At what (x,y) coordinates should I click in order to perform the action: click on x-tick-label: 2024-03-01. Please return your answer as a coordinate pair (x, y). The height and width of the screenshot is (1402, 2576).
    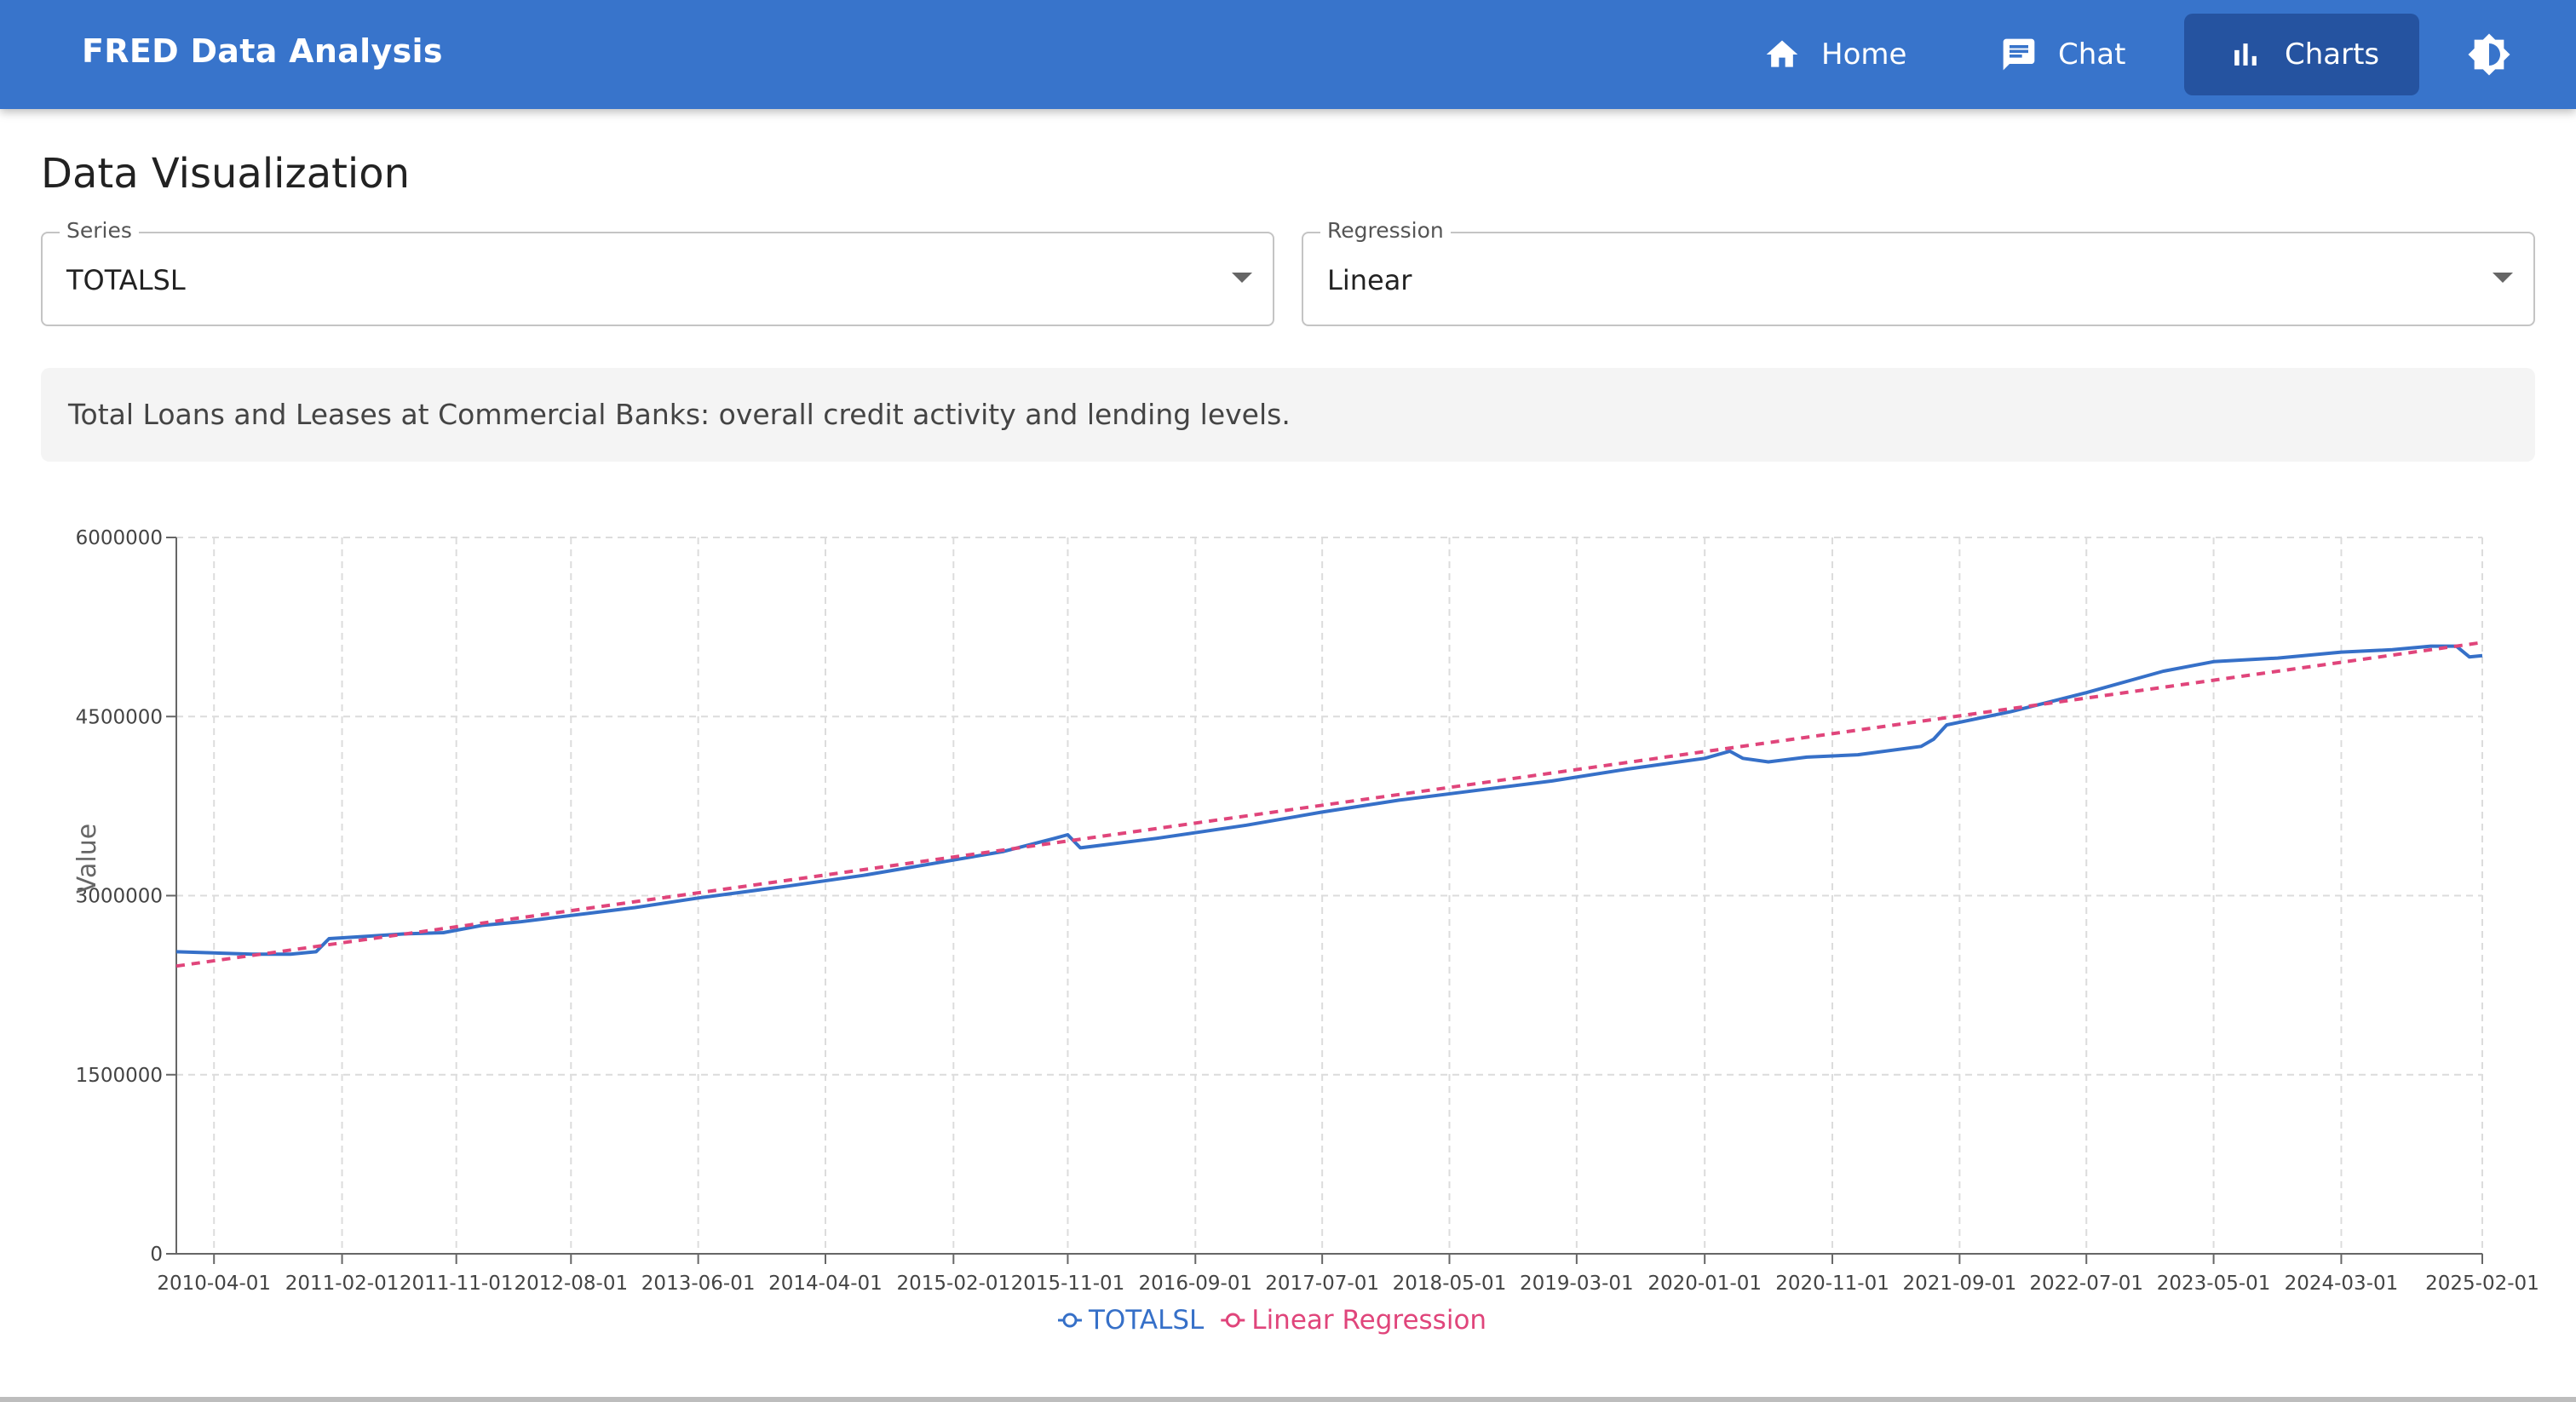
    Looking at the image, I should click on (2342, 1284).